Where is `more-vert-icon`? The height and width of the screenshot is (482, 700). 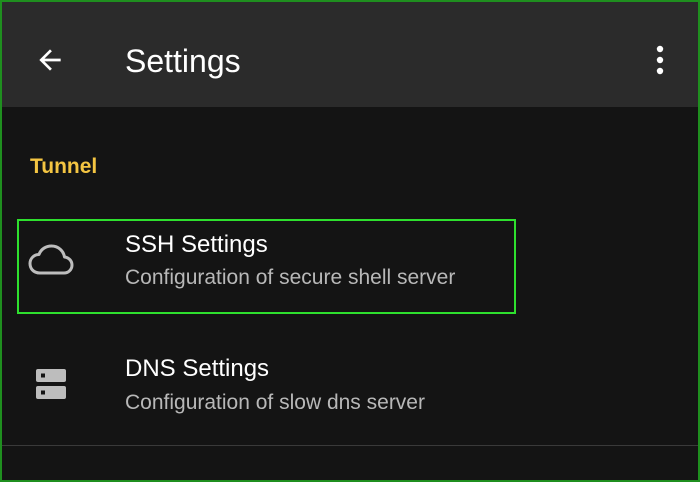 more-vert-icon is located at coordinates (660, 60).